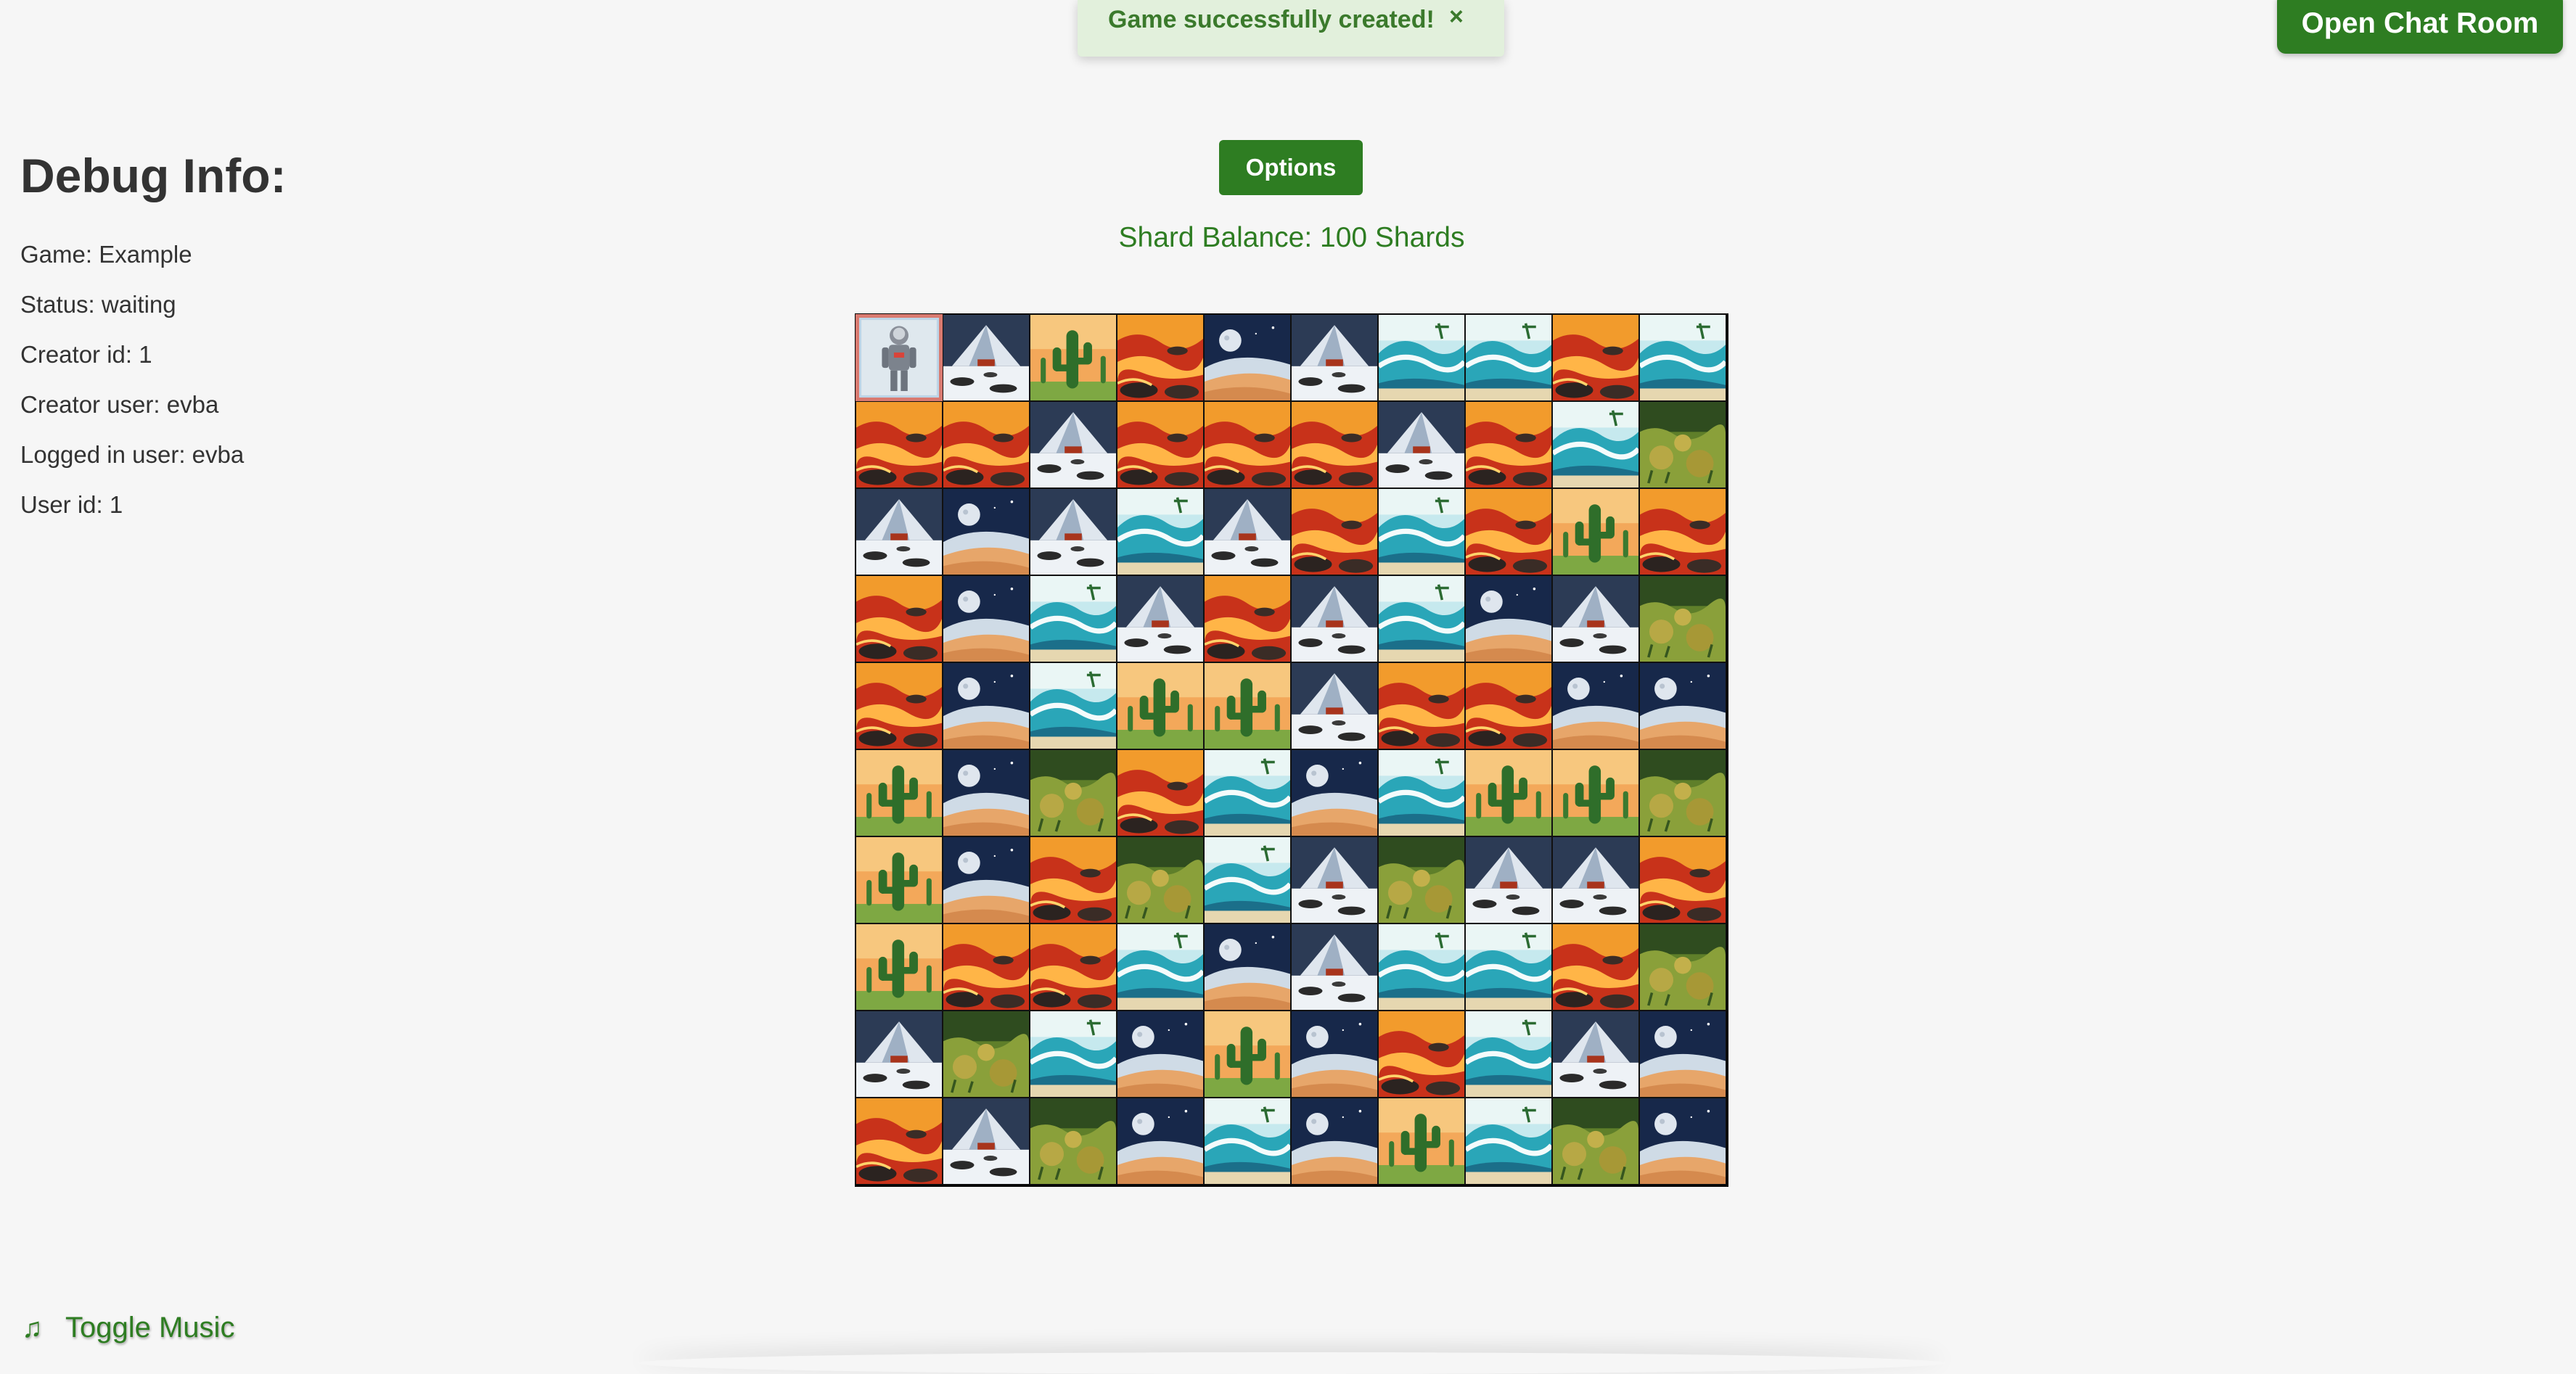  What do you see at coordinates (899, 357) in the screenshot?
I see `player-tile` at bounding box center [899, 357].